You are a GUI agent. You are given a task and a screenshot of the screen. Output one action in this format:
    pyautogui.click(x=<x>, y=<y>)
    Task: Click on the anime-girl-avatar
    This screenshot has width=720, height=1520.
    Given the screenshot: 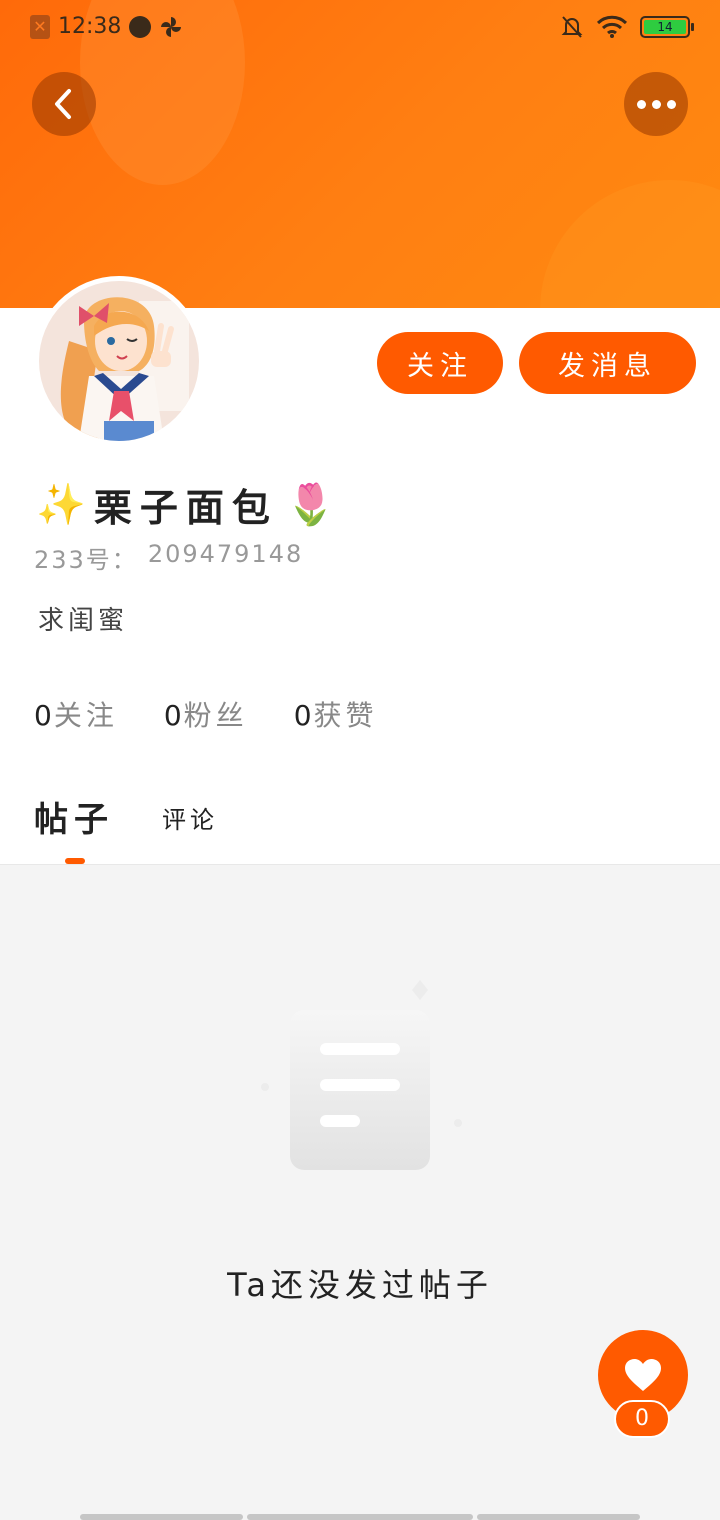 What is the action you would take?
    pyautogui.click(x=119, y=361)
    